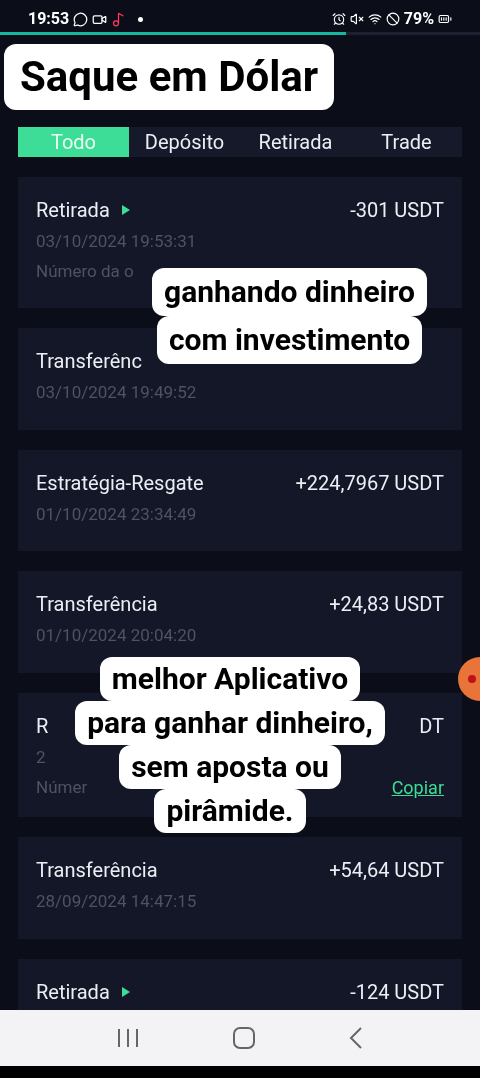 The width and height of the screenshot is (480, 1078). I want to click on transaction-amount: -301 USDT, so click(397, 210).